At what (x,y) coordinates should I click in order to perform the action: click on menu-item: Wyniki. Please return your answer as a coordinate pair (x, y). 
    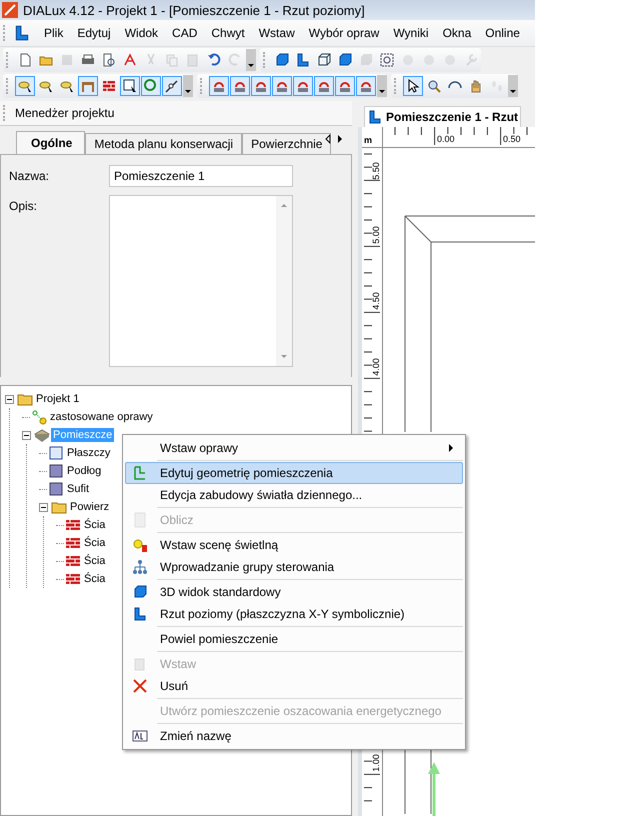
    Looking at the image, I should click on (411, 33).